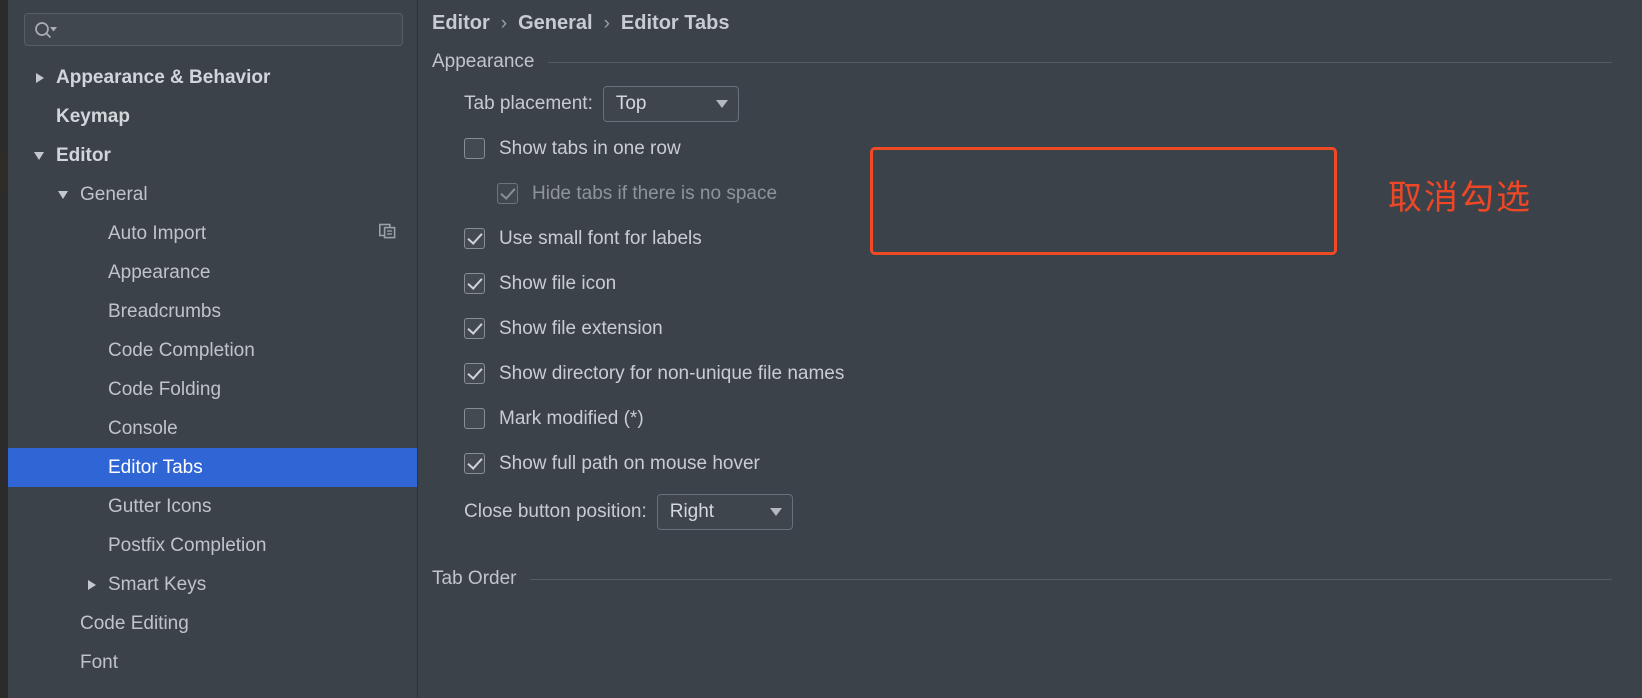  Describe the element at coordinates (483, 61) in the screenshot. I see `section-title: Appearance` at that location.